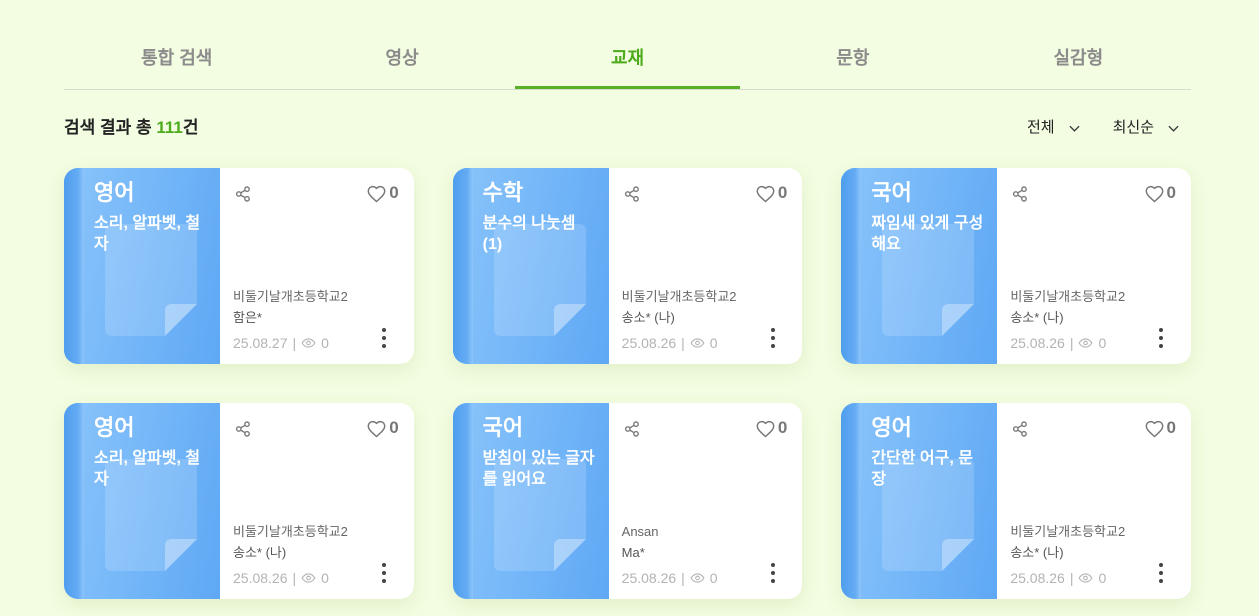 The width and height of the screenshot is (1259, 616). What do you see at coordinates (919, 501) in the screenshot?
I see `book-cover: 영어 간단한 어구, 문장` at bounding box center [919, 501].